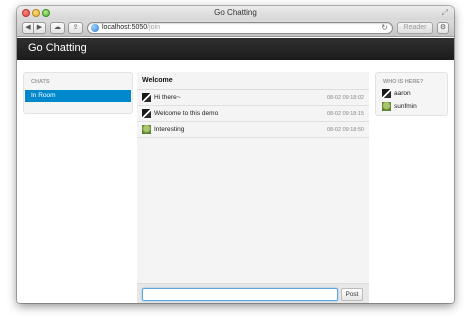  What do you see at coordinates (402, 93) in the screenshot?
I see `user-name: aaron` at bounding box center [402, 93].